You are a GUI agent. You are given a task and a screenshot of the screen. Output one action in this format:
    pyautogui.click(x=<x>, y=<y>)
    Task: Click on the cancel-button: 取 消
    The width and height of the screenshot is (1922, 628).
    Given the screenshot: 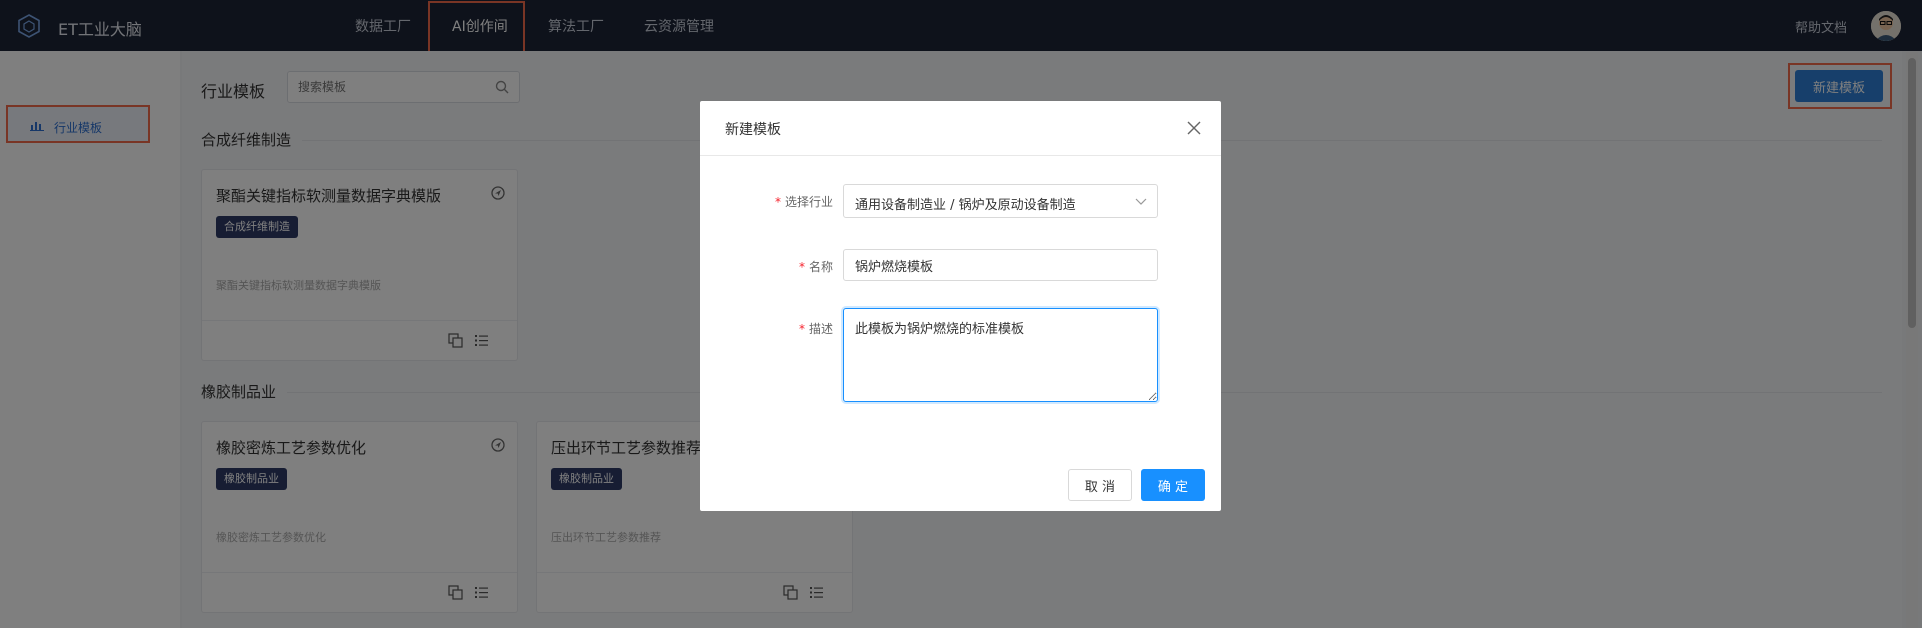 What is the action you would take?
    pyautogui.click(x=1100, y=485)
    